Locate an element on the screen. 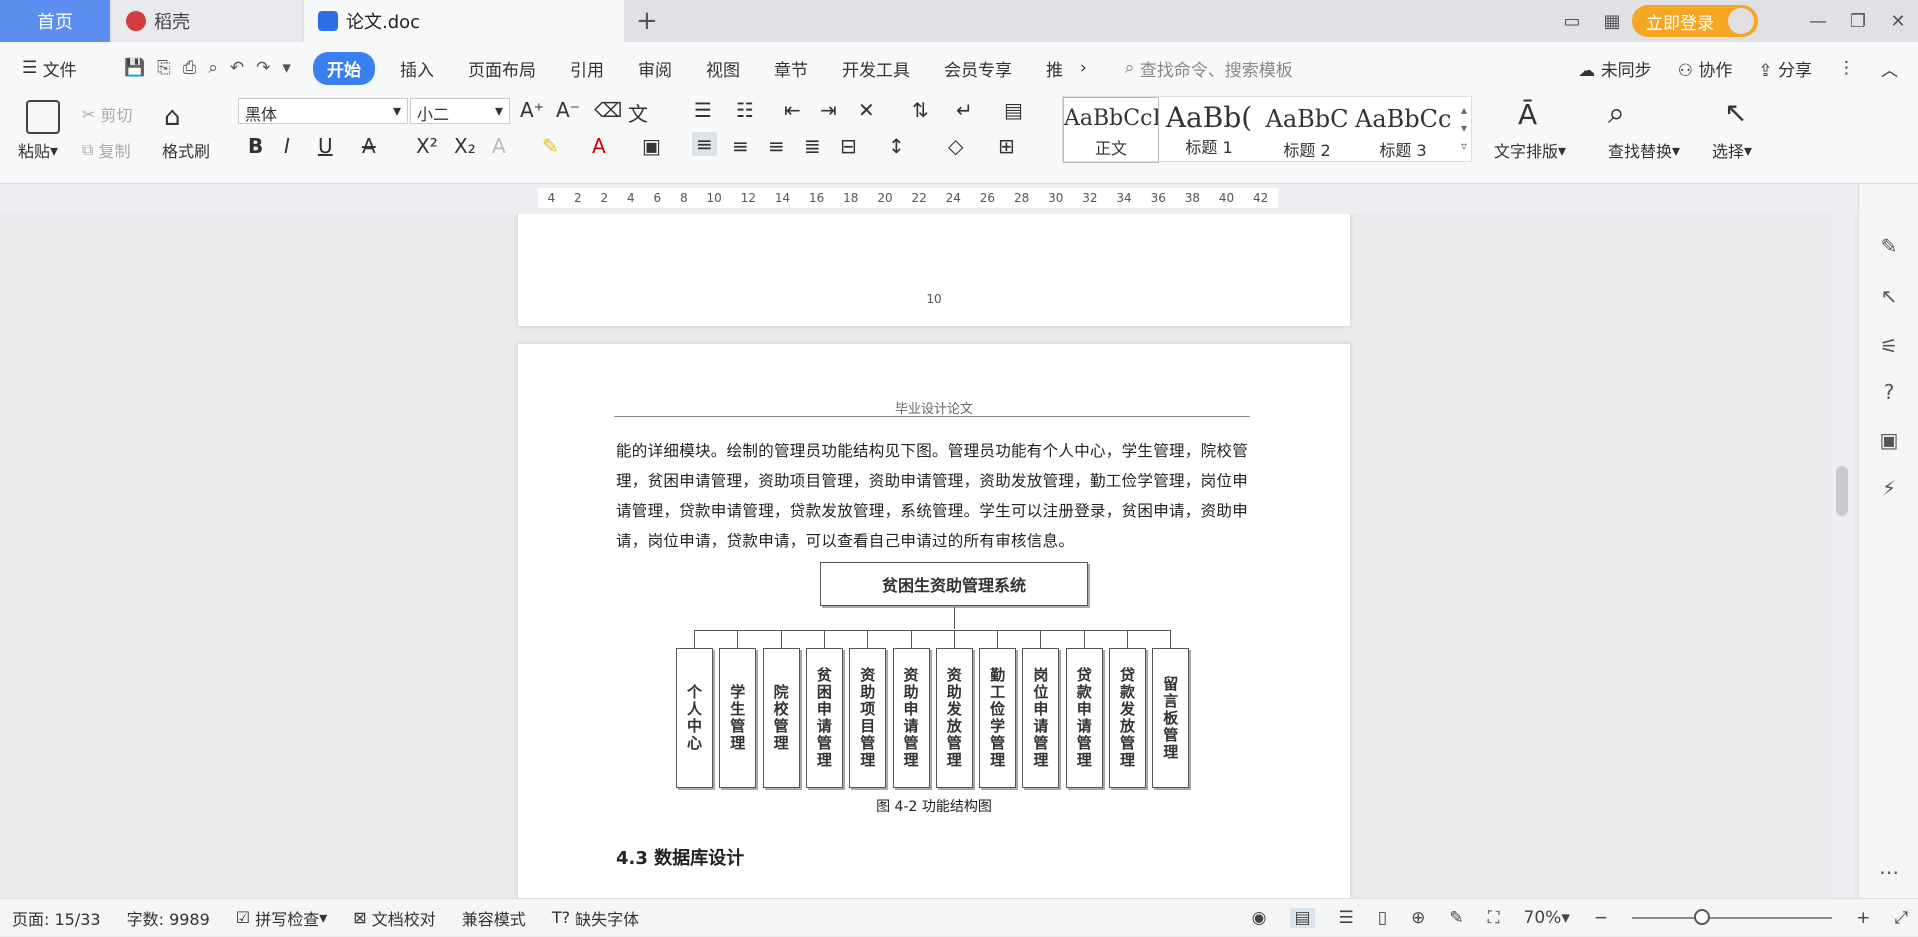  tab-insert: 插入 is located at coordinates (417, 68).